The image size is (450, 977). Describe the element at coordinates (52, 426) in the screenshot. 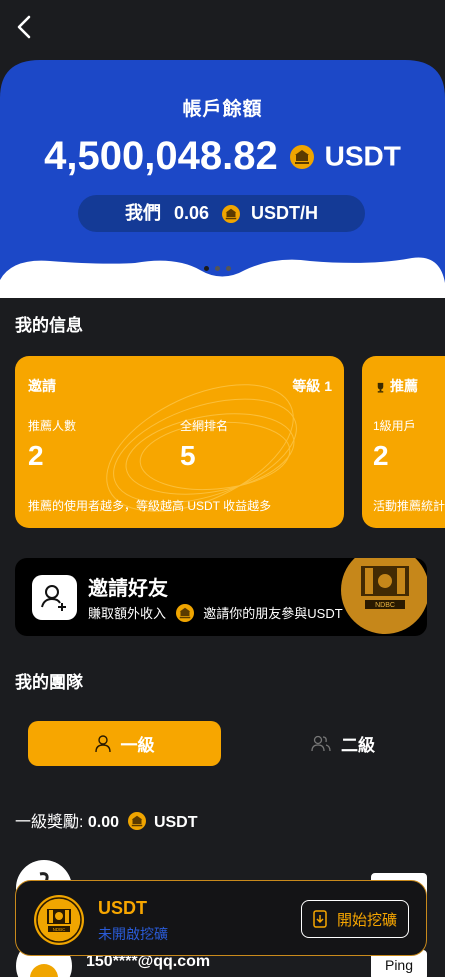

I see `referral-count-label: 推薦人數` at that location.